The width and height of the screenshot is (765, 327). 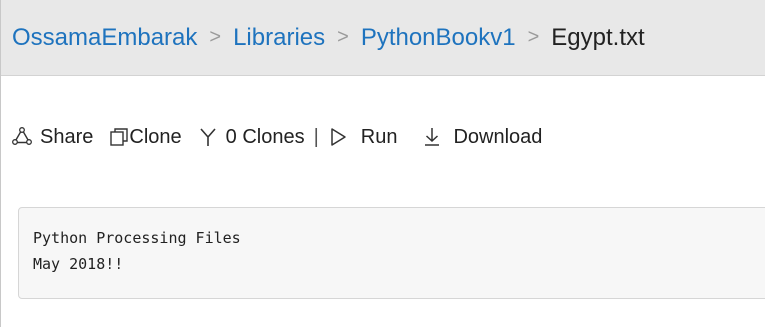 What do you see at coordinates (155, 136) in the screenshot?
I see `clone-label: Clone` at bounding box center [155, 136].